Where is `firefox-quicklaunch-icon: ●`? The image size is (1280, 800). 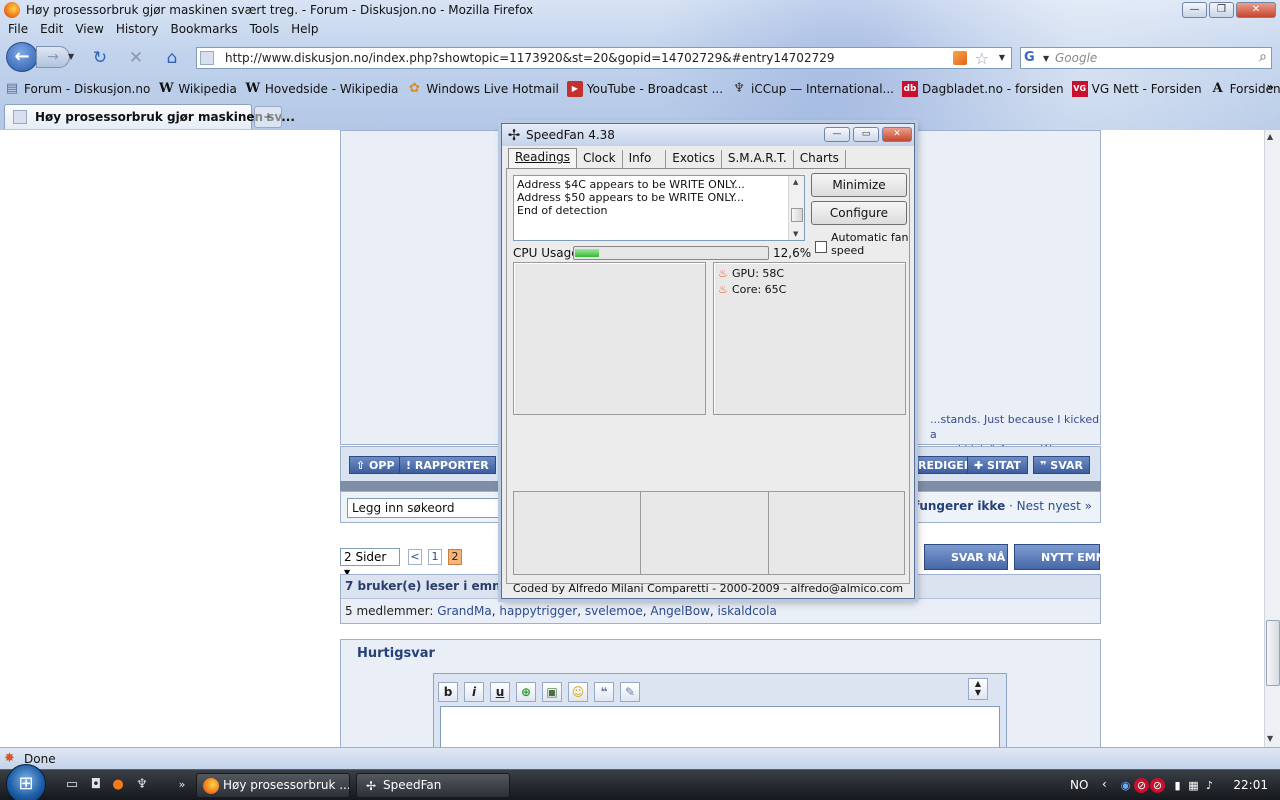
firefox-quicklaunch-icon: ● is located at coordinates (118, 785).